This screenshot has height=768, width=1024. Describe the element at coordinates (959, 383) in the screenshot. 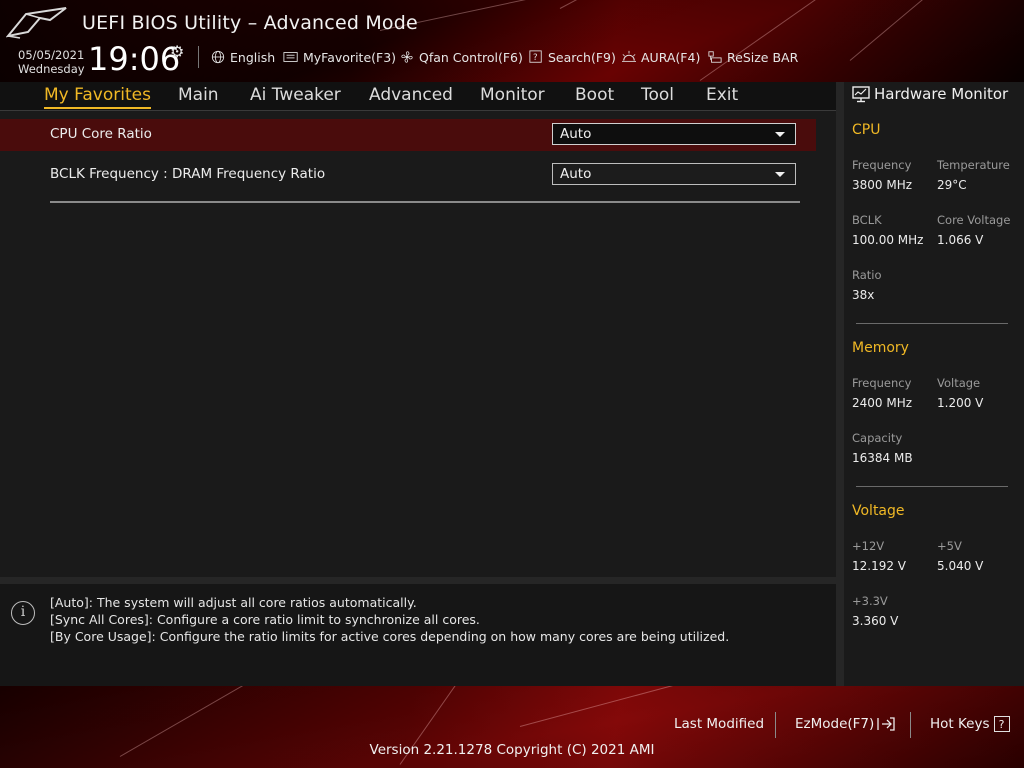

I see `memory-voltage-label: Voltage` at that location.